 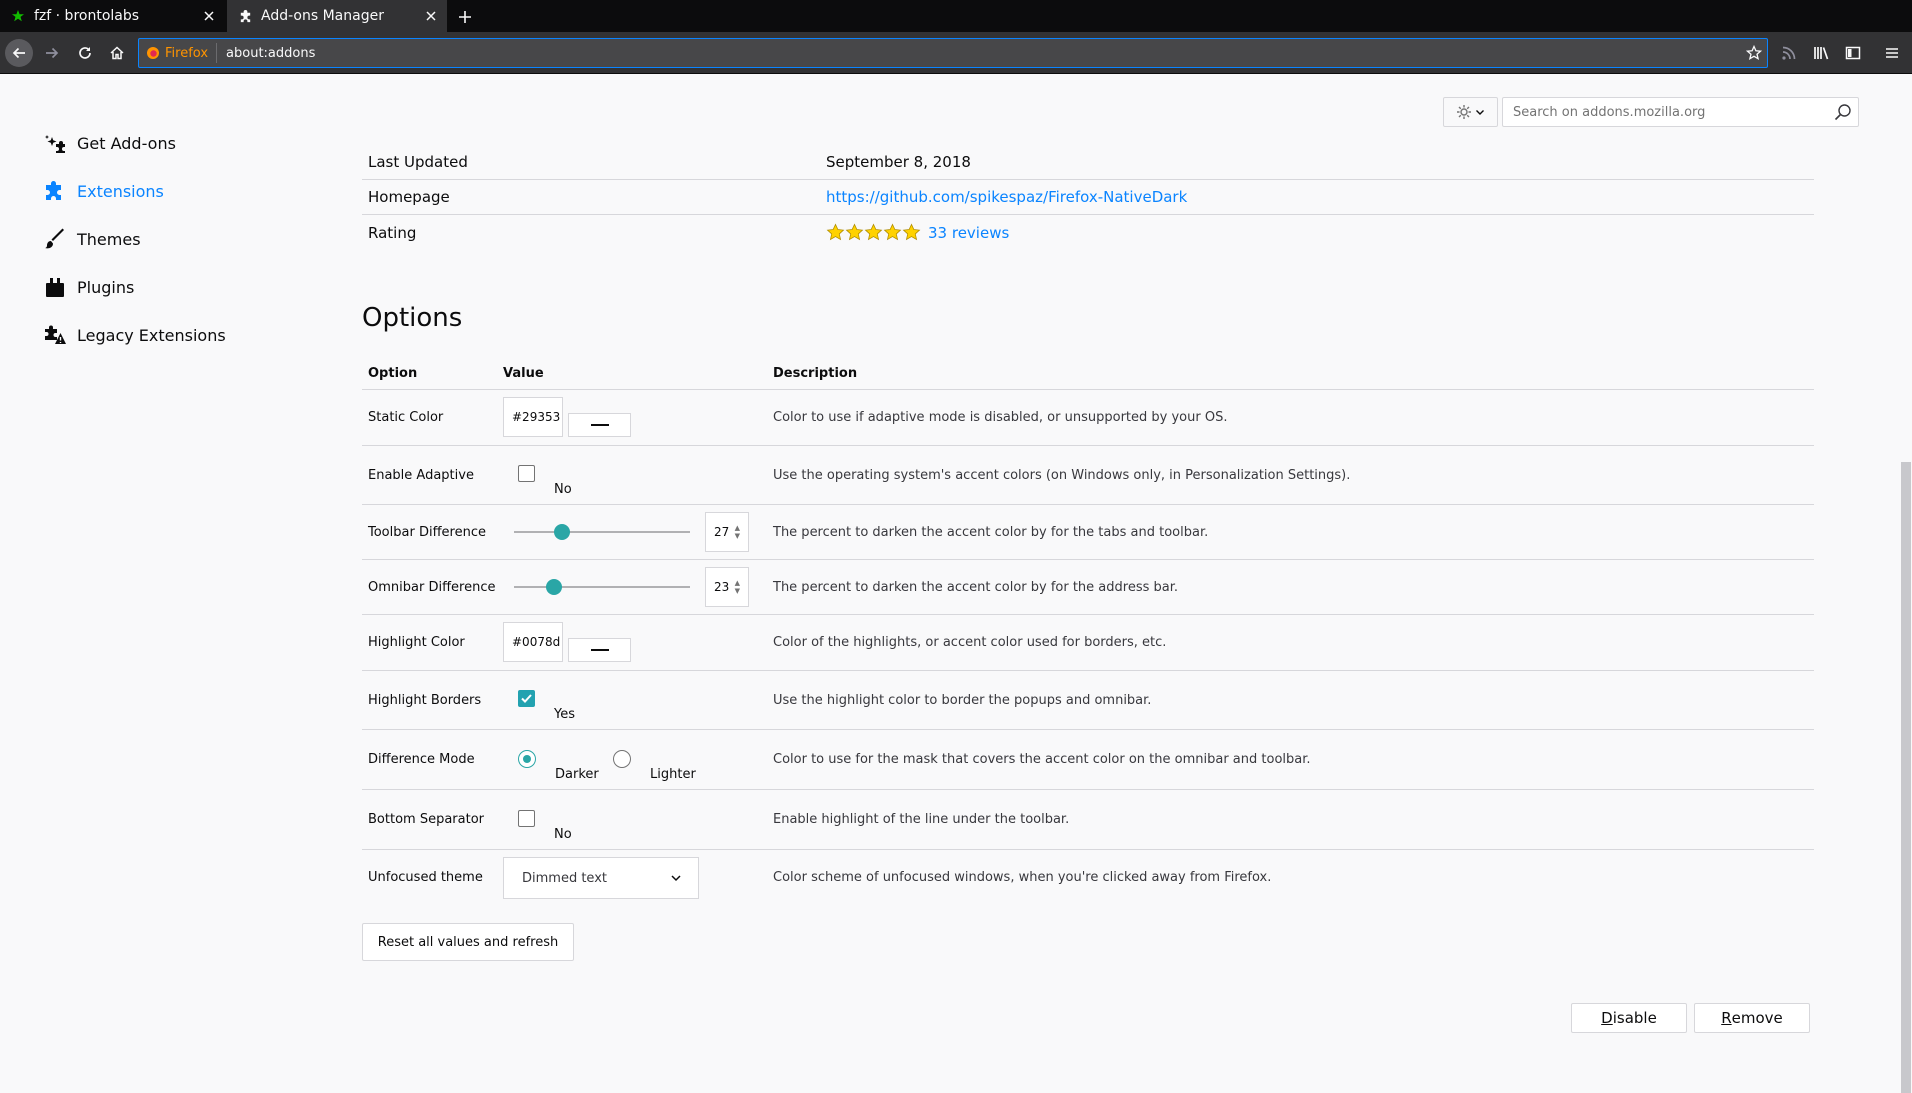 What do you see at coordinates (1470, 112) in the screenshot?
I see `utils-menu-button` at bounding box center [1470, 112].